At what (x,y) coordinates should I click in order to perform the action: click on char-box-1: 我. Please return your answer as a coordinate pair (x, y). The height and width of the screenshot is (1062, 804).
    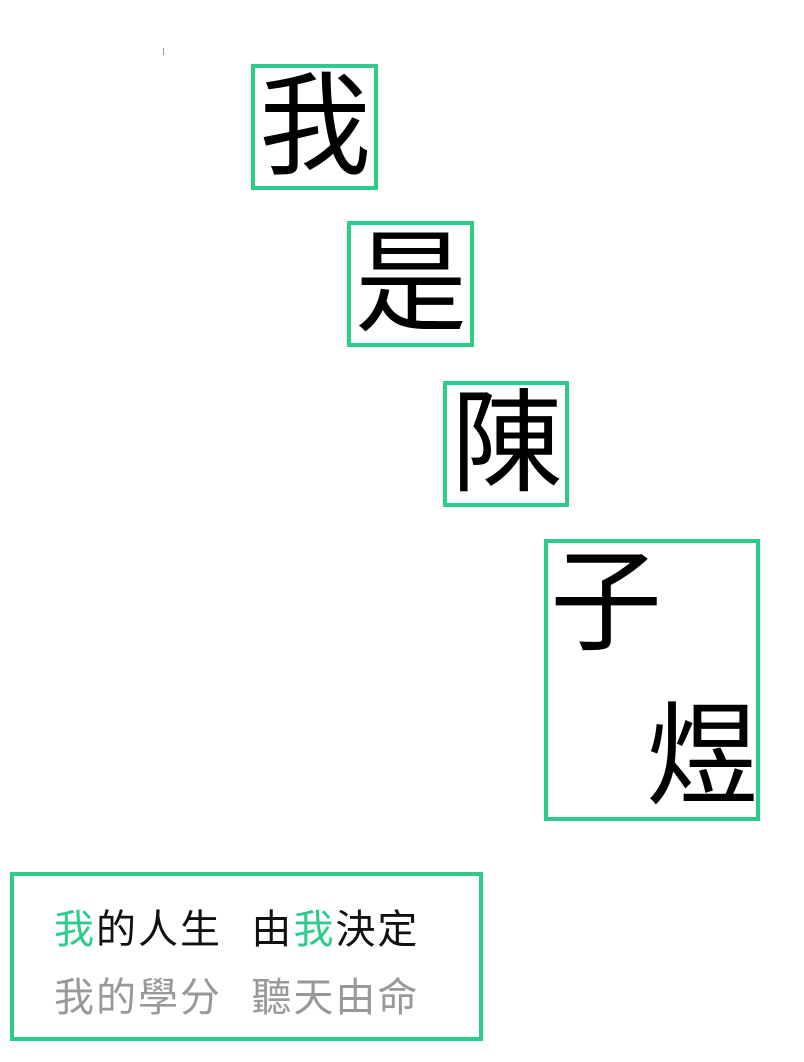
    Looking at the image, I should click on (314, 127).